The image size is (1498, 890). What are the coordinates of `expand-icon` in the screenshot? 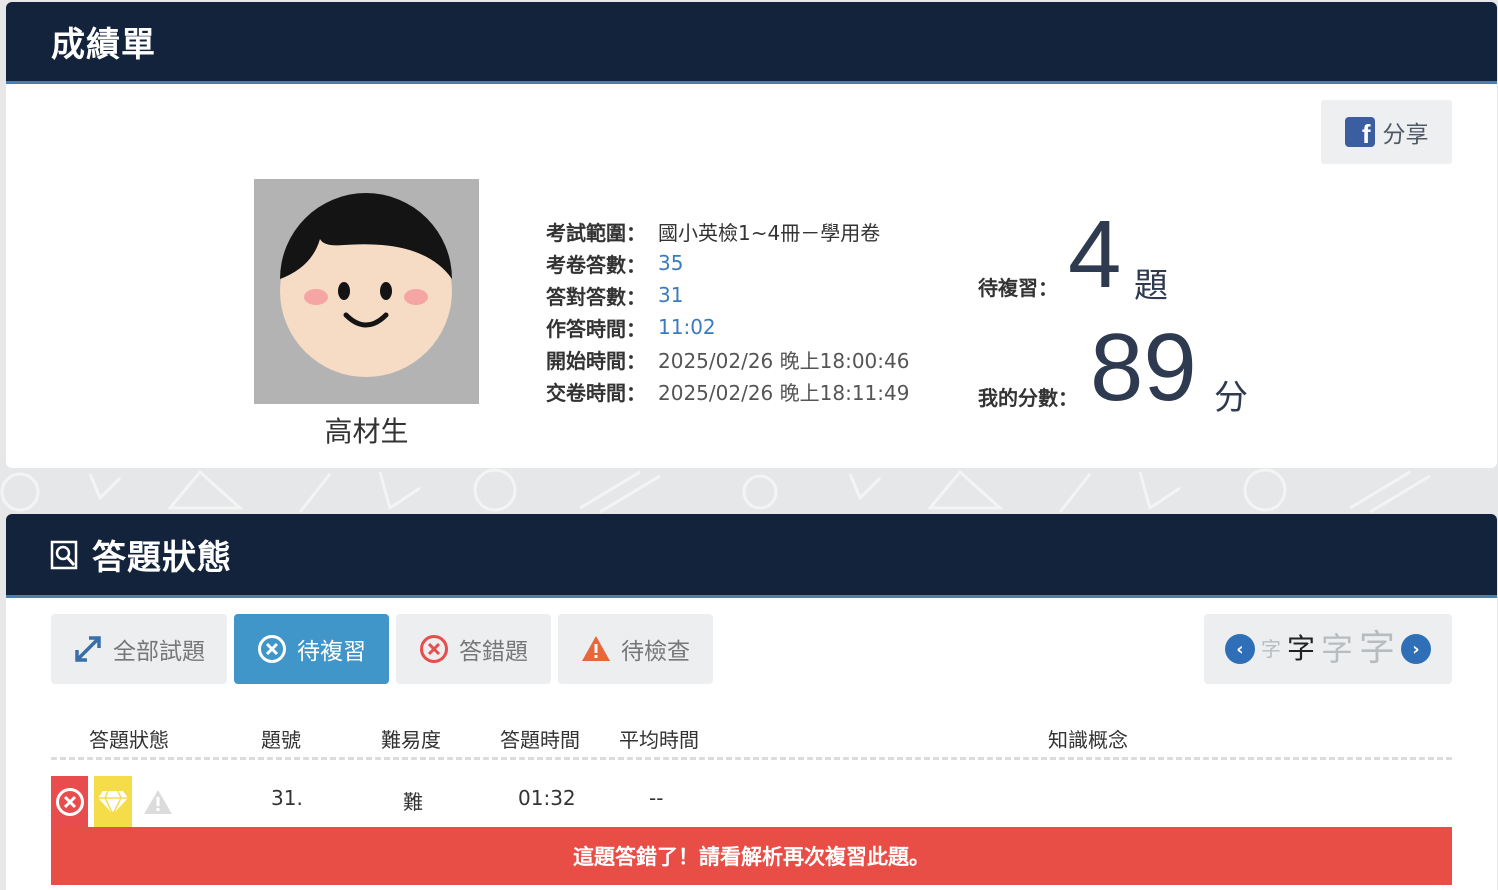 It's located at (88, 649).